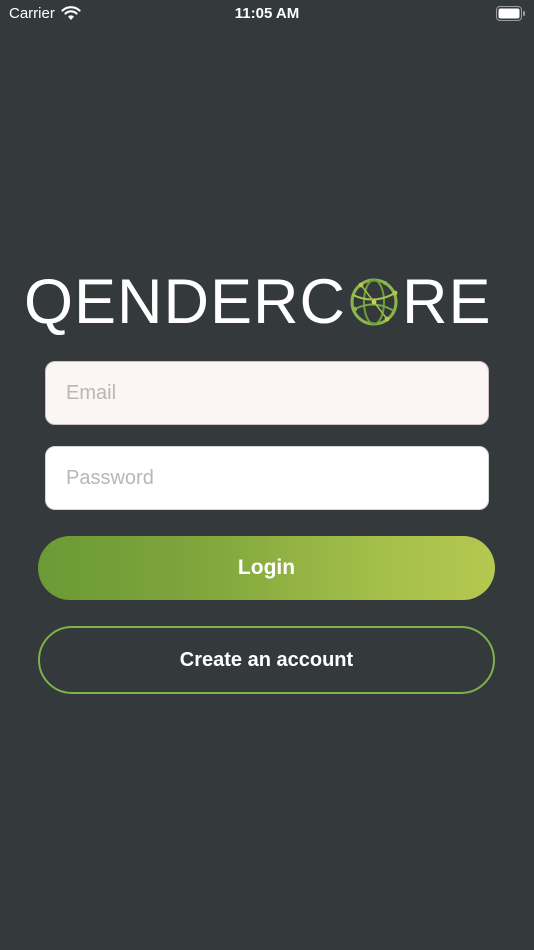 This screenshot has height=950, width=534. I want to click on email-placeholder: Email, so click(91, 392).